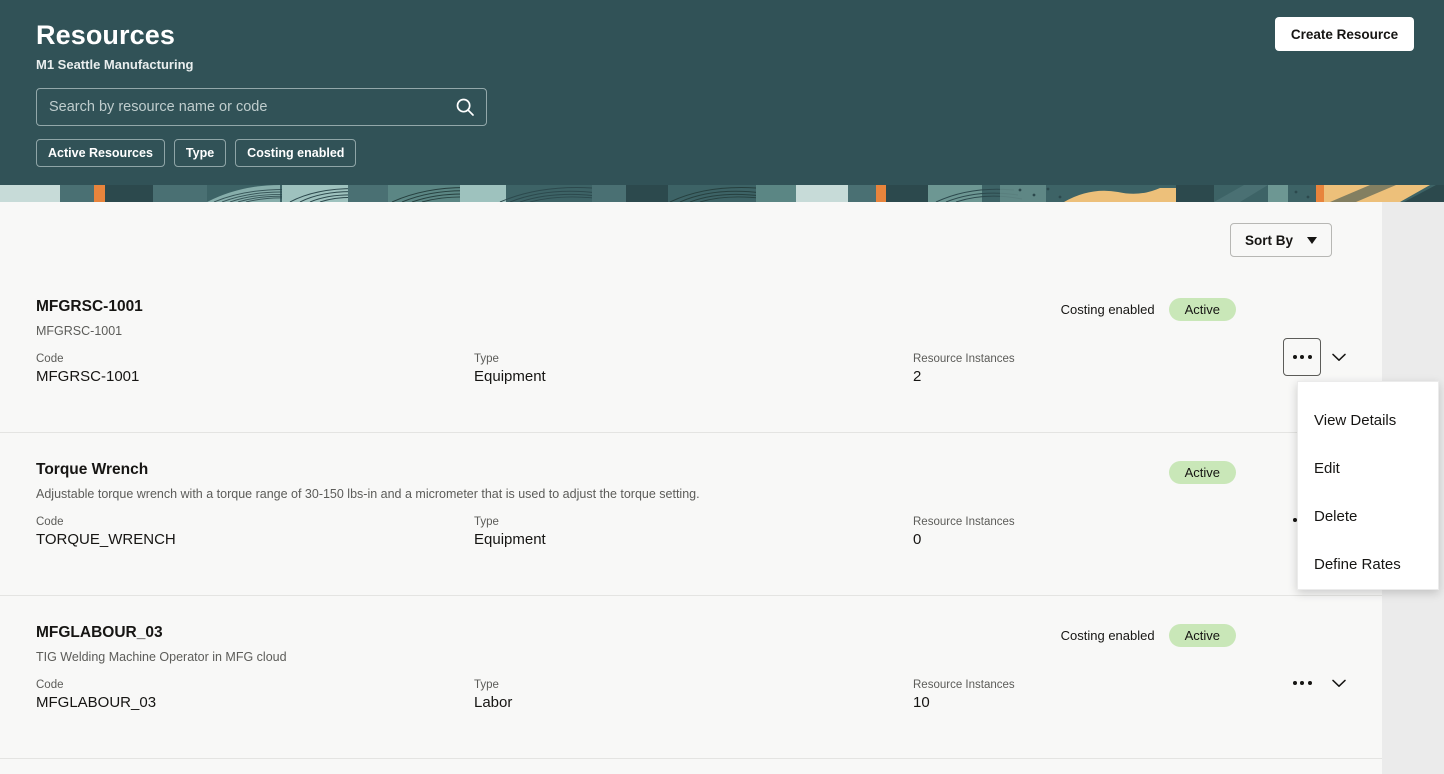  What do you see at coordinates (917, 376) in the screenshot?
I see `field-value-instances: 2` at bounding box center [917, 376].